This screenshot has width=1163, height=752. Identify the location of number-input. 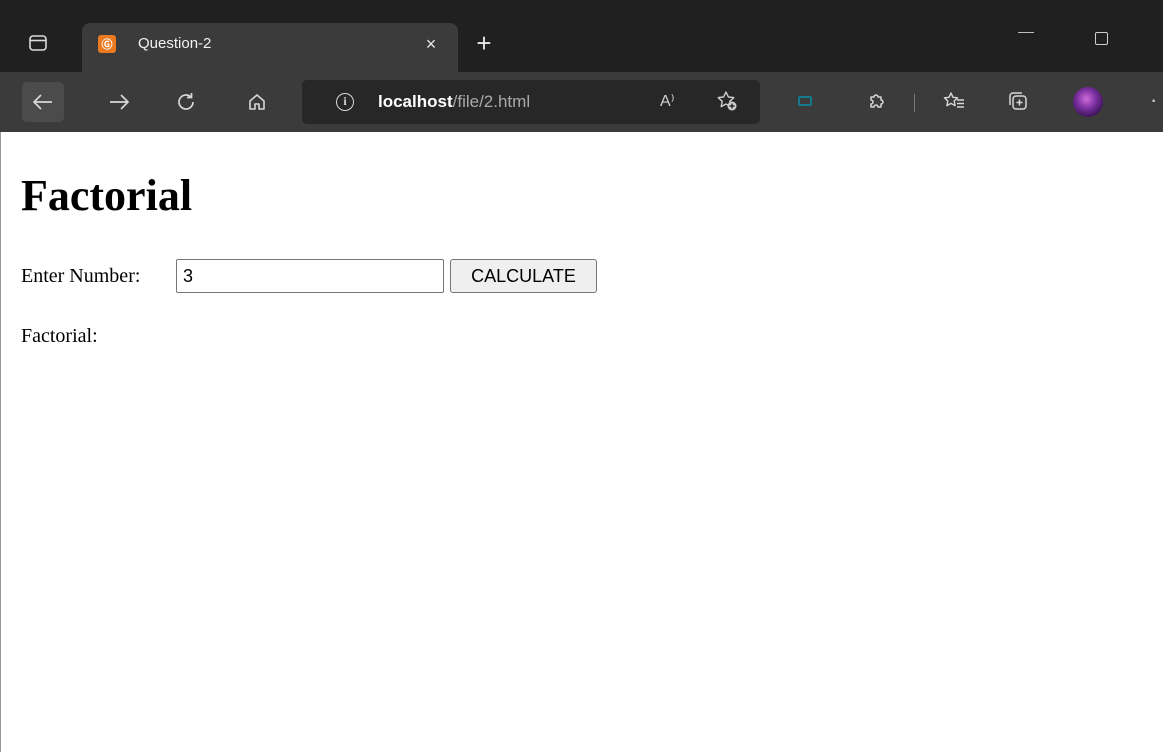
(310, 276).